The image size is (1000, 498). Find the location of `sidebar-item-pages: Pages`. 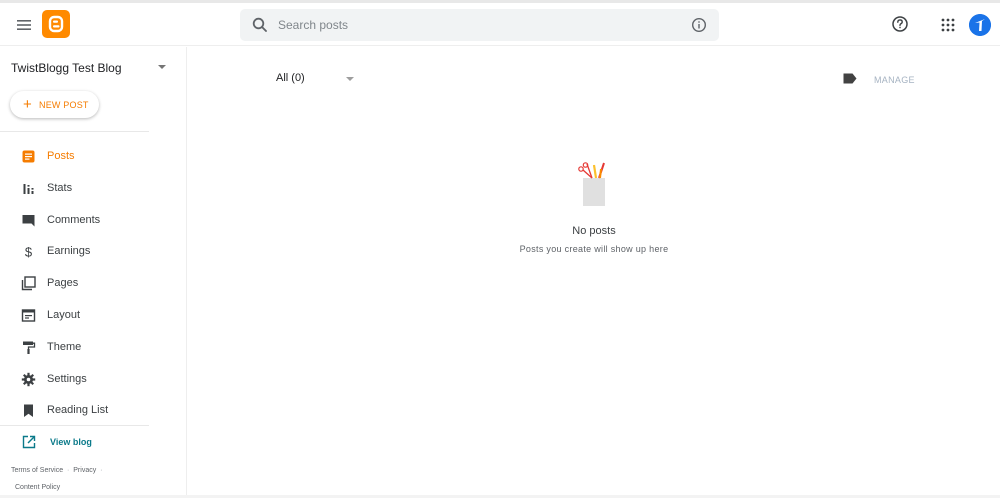

sidebar-item-pages: Pages is located at coordinates (93, 284).